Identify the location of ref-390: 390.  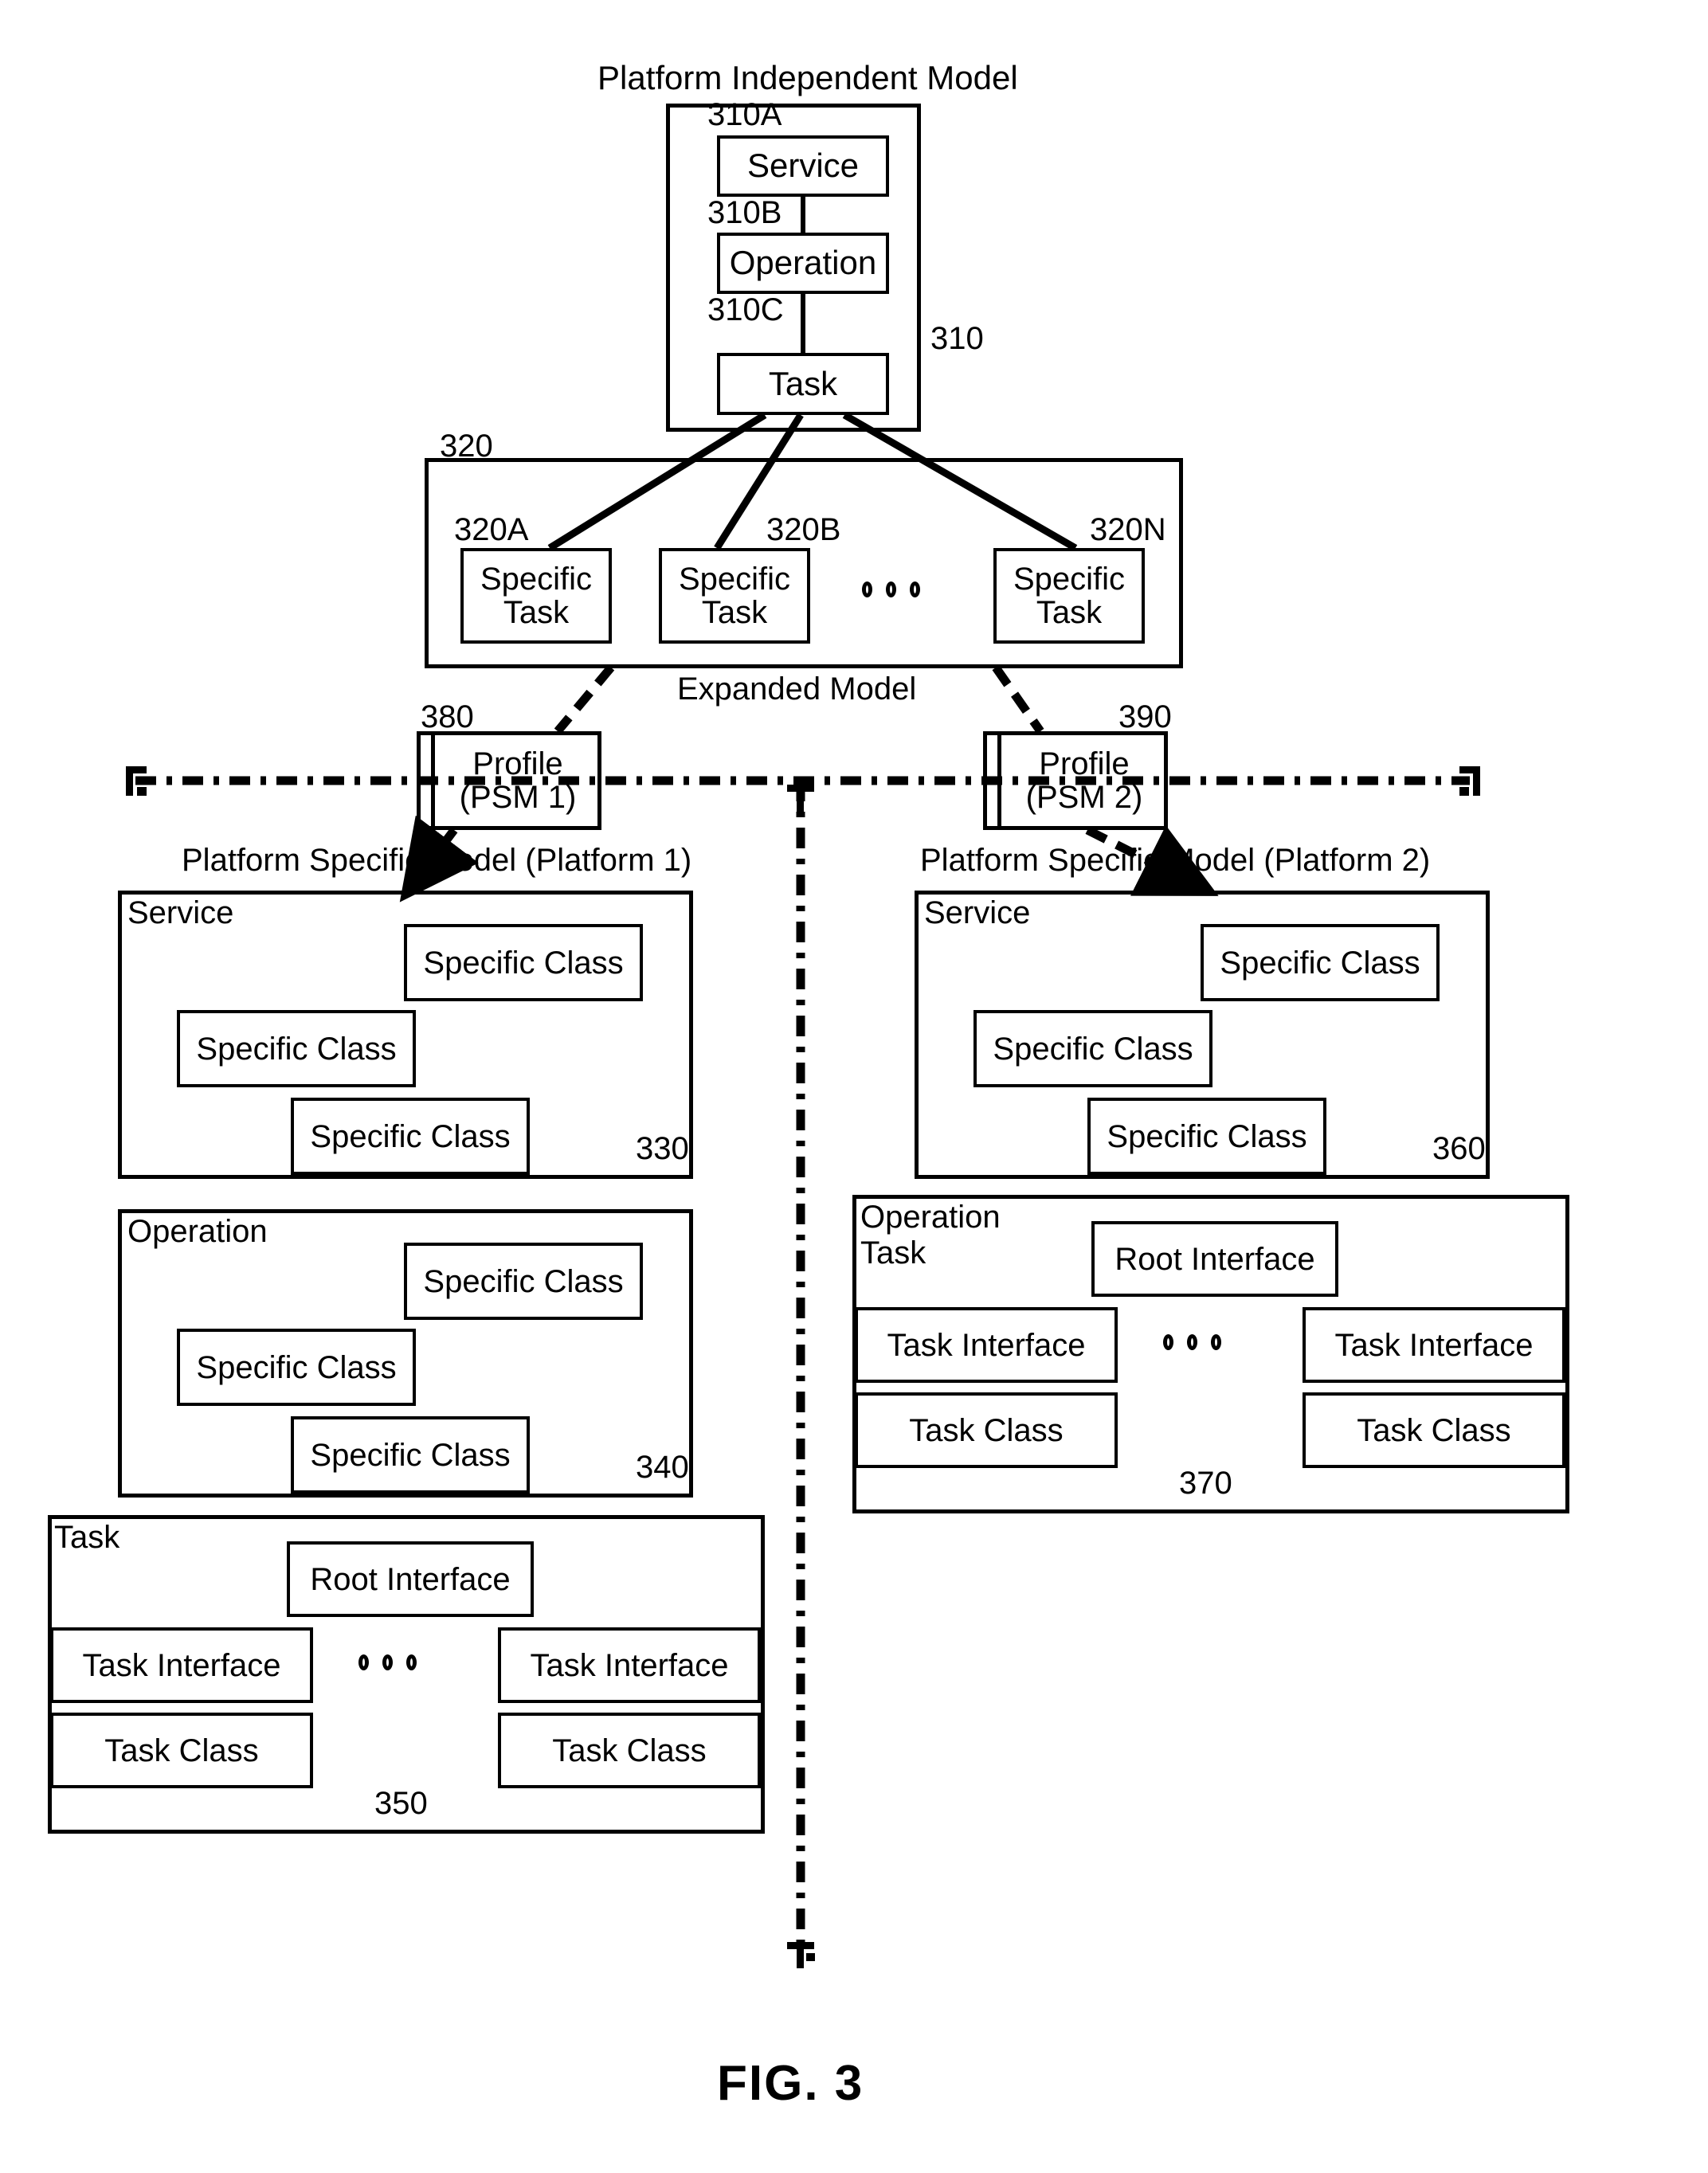
(1145, 716).